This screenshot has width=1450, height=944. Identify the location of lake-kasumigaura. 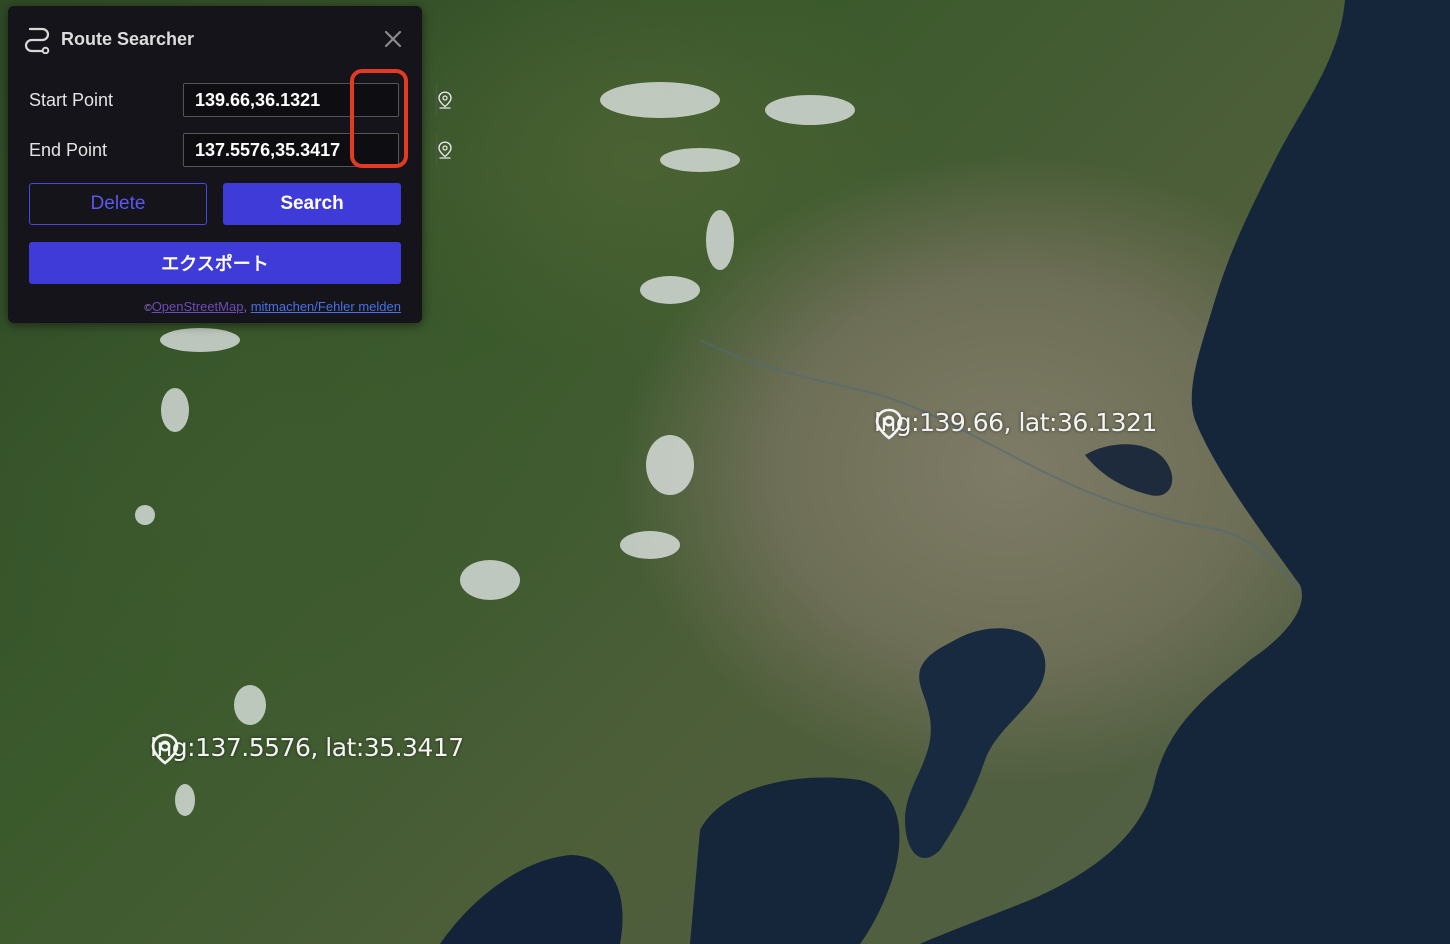
(1129, 470).